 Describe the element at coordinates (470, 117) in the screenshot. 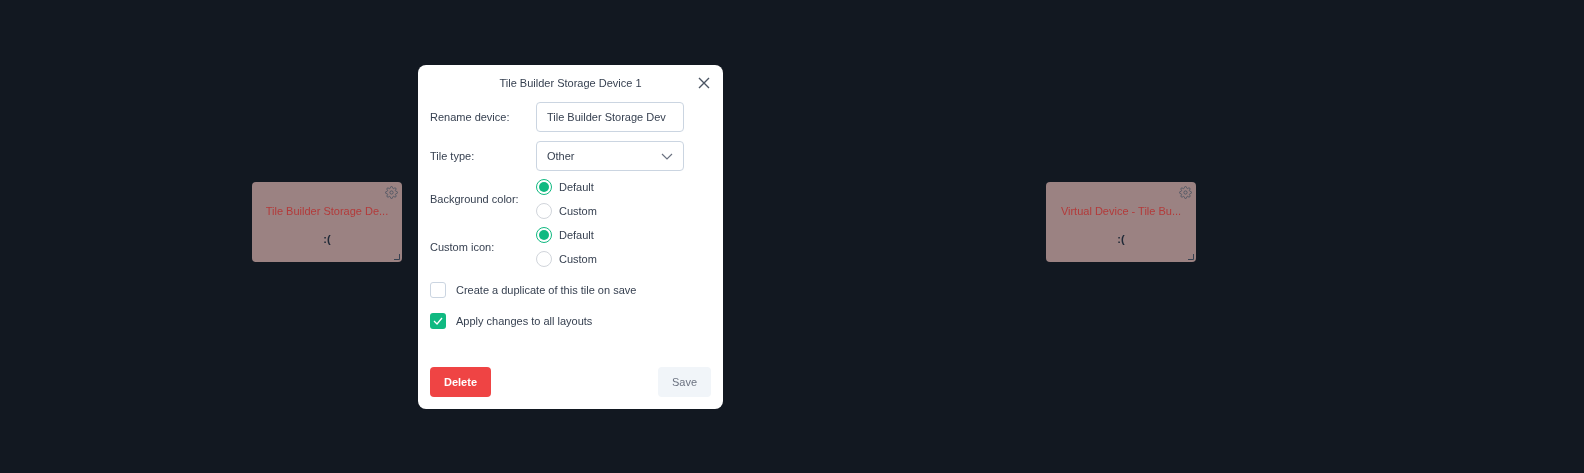

I see `field-label: Rename device:` at that location.